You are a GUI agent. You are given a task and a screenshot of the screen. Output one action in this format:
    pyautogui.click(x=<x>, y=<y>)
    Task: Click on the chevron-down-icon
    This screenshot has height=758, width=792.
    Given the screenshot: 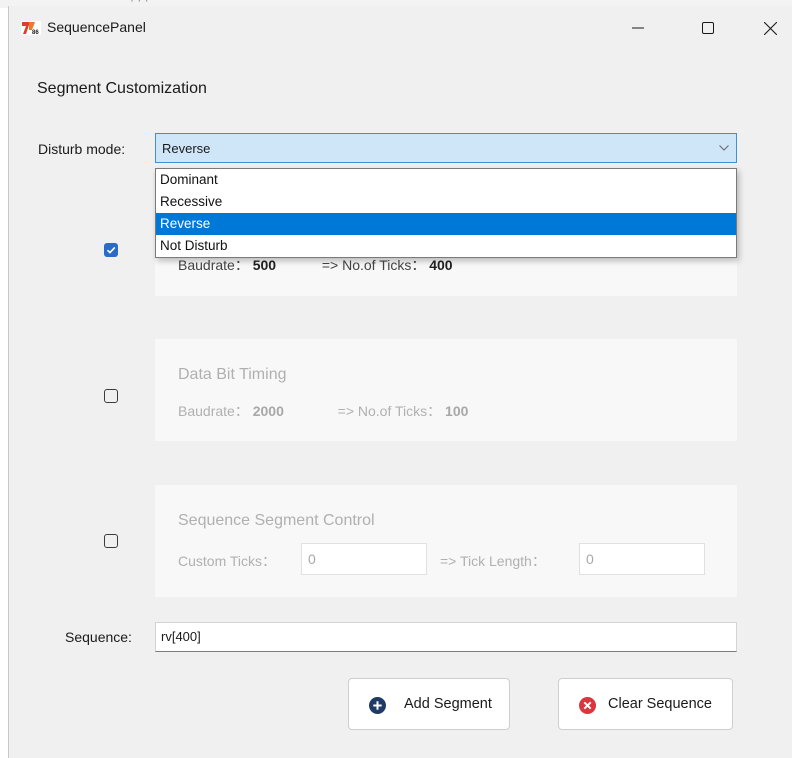 What is the action you would take?
    pyautogui.click(x=724, y=148)
    